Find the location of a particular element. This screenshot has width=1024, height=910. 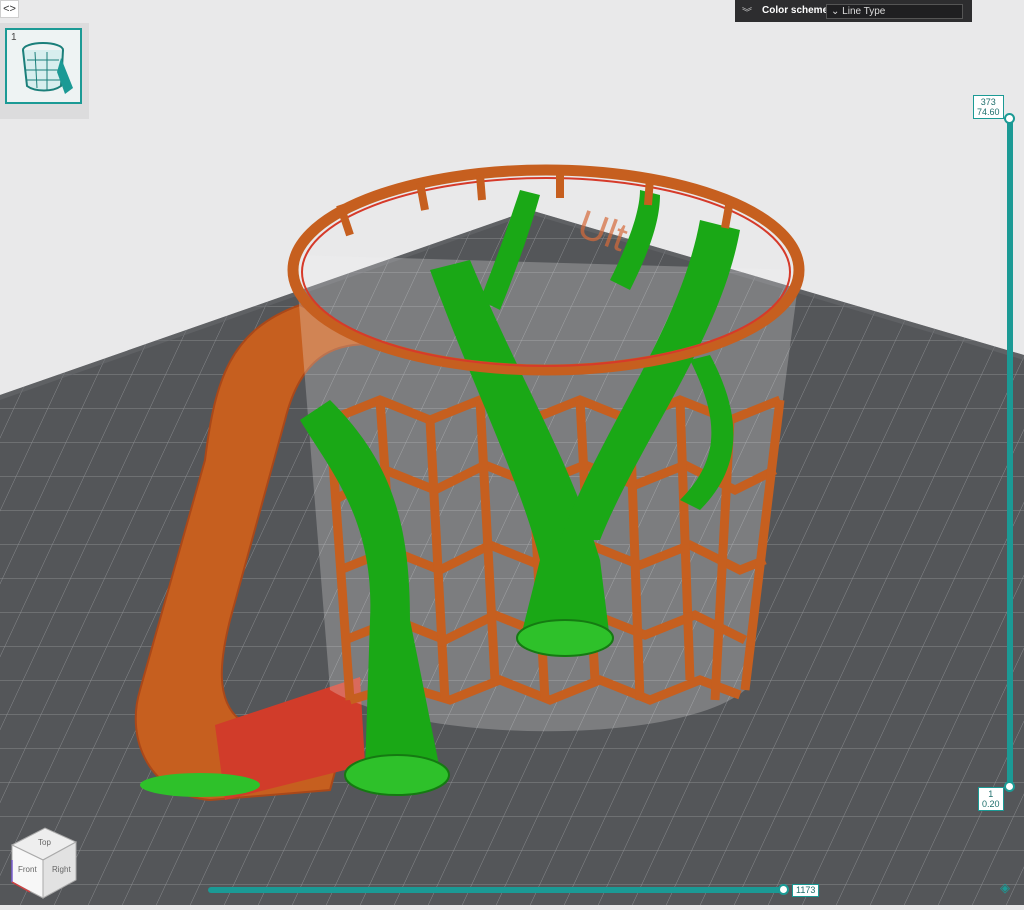

collapse-chevron-icon: ︾ is located at coordinates (747, 11).